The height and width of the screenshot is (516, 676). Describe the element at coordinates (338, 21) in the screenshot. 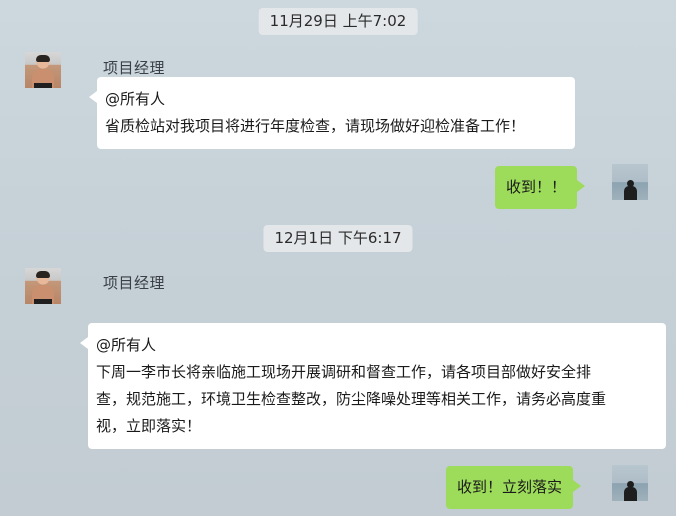

I see `timestamp: 11月29日 上午7:02` at that location.